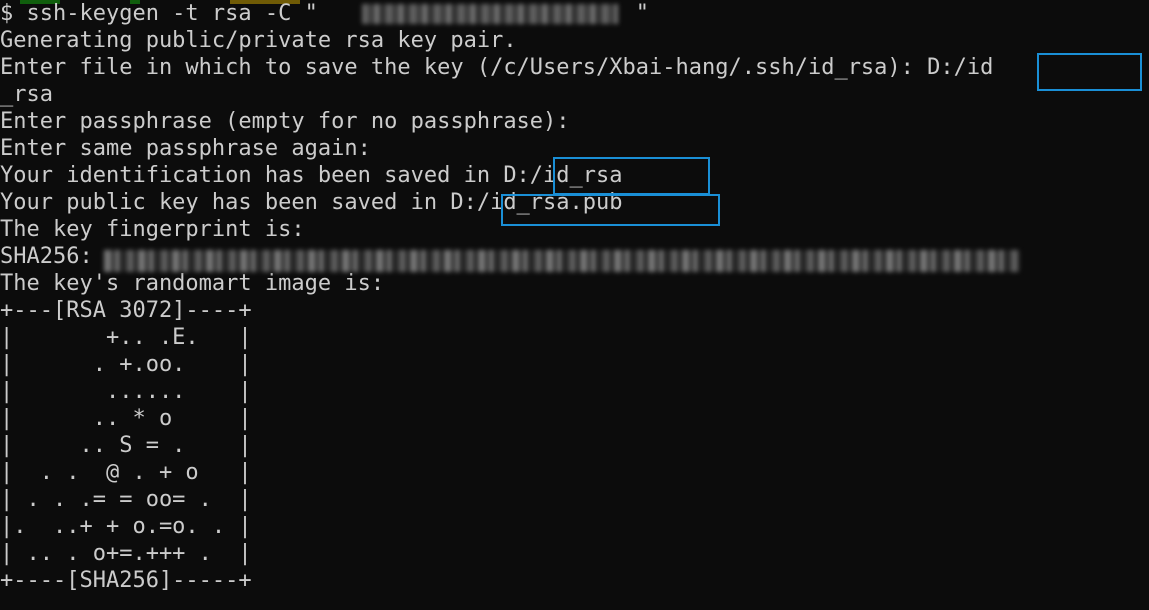 Image resolution: width=1149 pixels, height=610 pixels. What do you see at coordinates (258, 40) in the screenshot?
I see `output-line: Generating public/private rsa key pair.` at bounding box center [258, 40].